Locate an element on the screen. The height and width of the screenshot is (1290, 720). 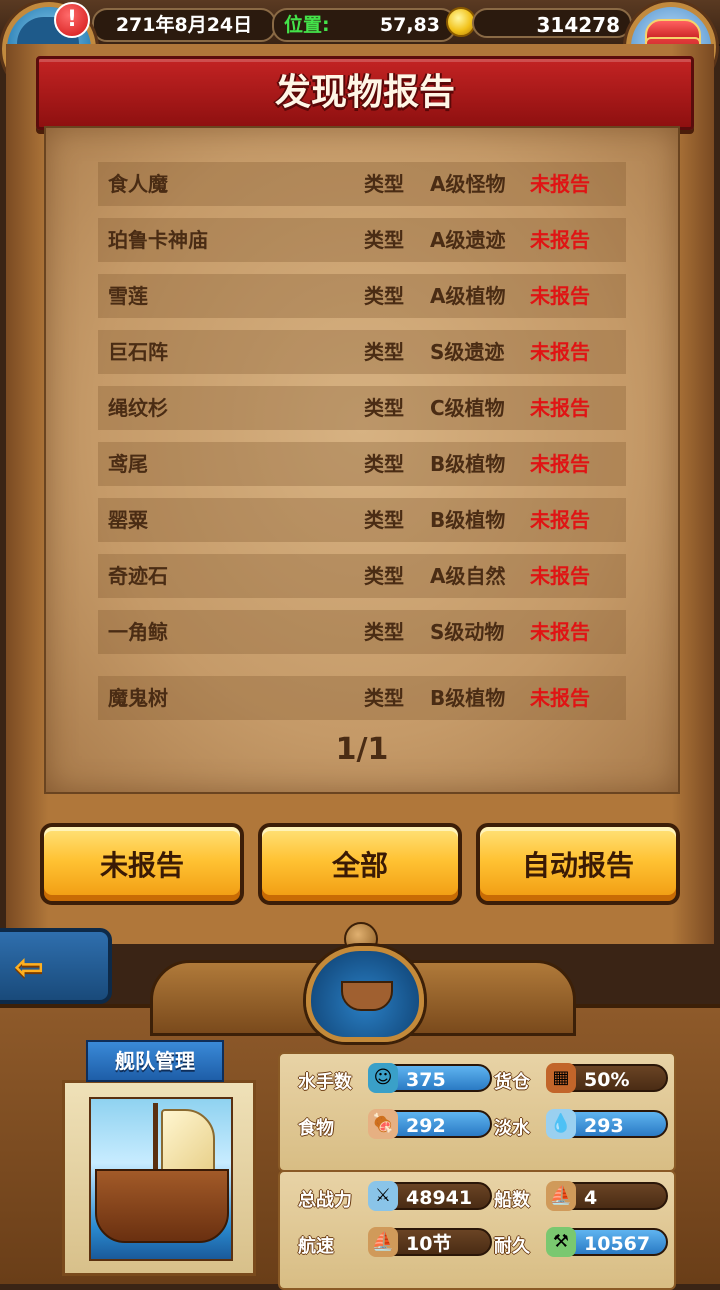
durability-label: 耐久 is located at coordinates (512, 1246).